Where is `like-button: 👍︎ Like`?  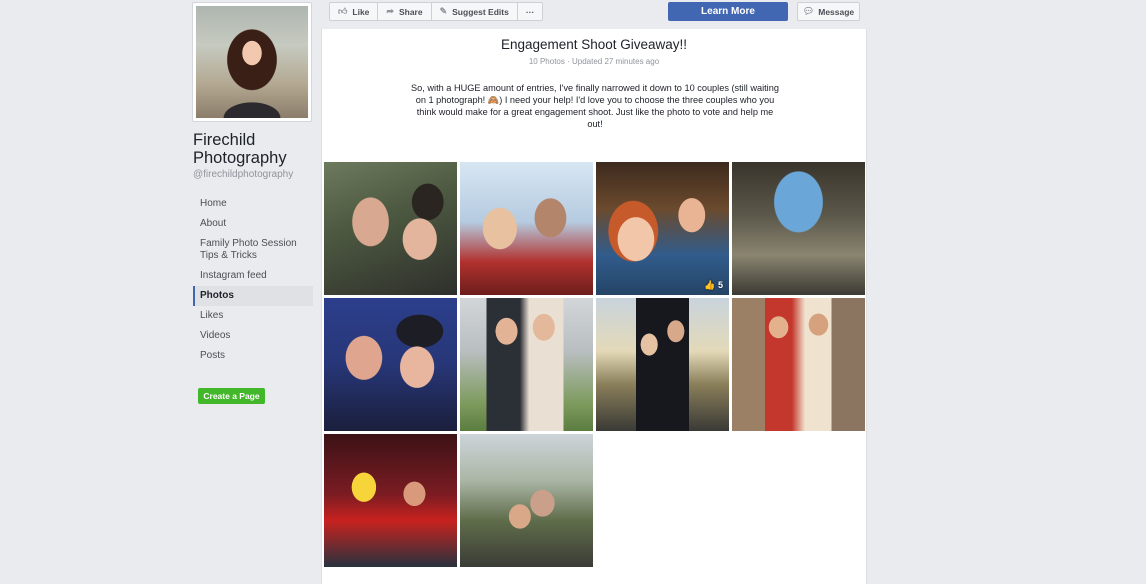 like-button: 👍︎ Like is located at coordinates (354, 11).